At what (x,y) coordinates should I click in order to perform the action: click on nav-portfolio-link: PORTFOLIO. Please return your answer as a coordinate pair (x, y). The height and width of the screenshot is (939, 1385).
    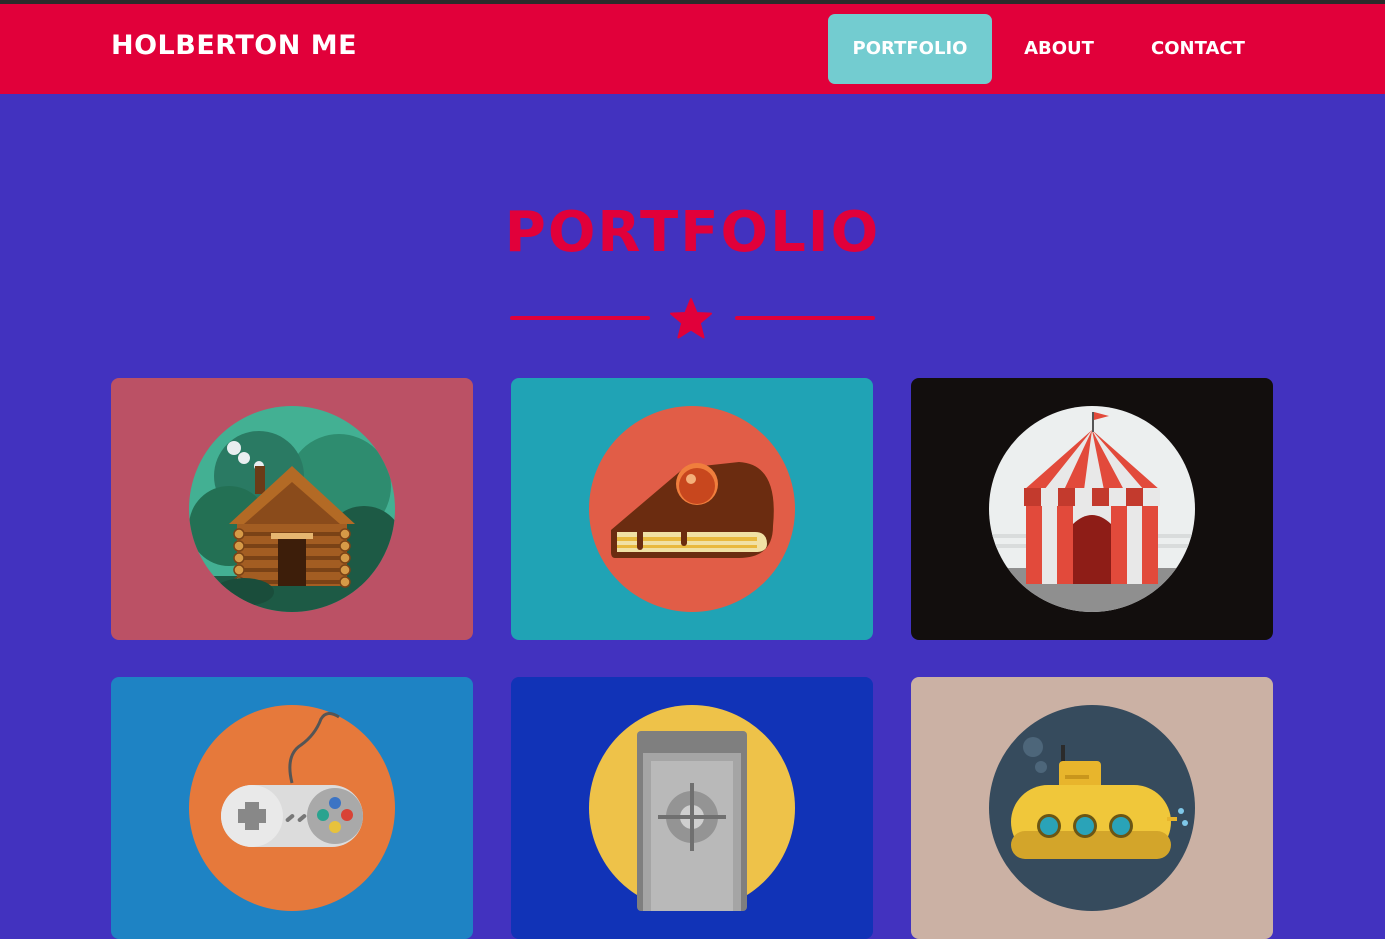
    Looking at the image, I should click on (910, 49).